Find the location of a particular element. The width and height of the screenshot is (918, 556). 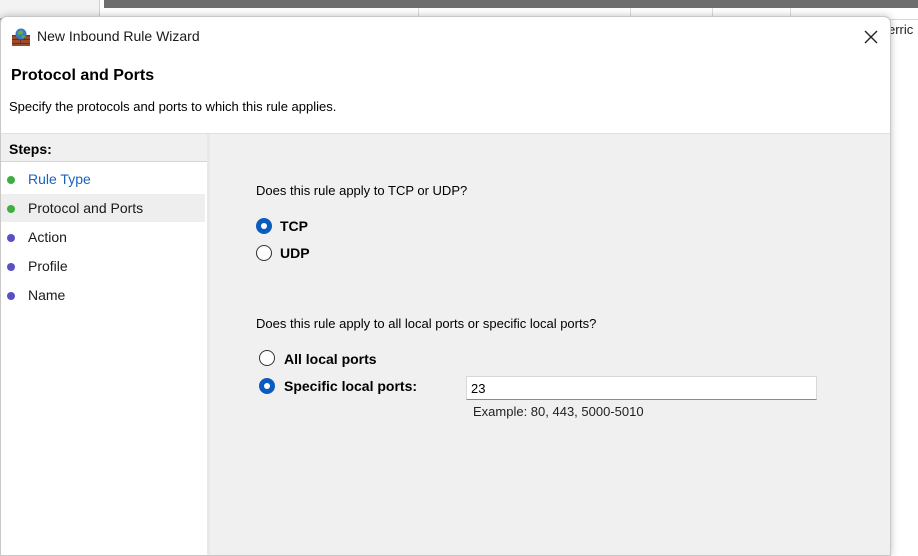

step-label: Protocol and Ports is located at coordinates (86, 208).